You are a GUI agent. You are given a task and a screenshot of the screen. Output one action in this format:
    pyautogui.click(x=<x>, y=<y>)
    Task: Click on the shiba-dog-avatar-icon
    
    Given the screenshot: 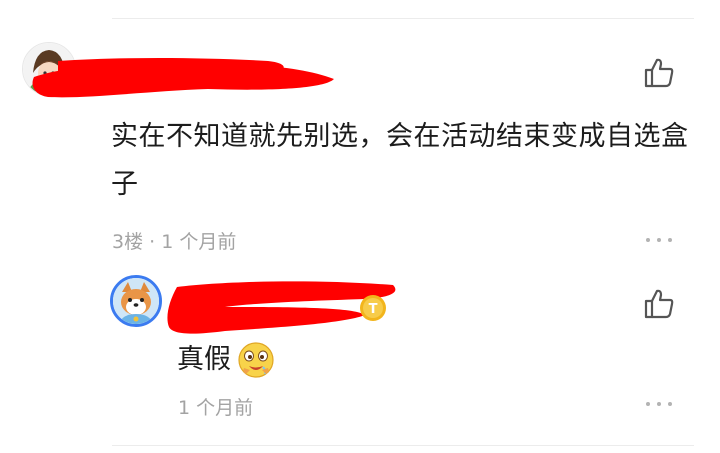 What is the action you would take?
    pyautogui.click(x=136, y=301)
    